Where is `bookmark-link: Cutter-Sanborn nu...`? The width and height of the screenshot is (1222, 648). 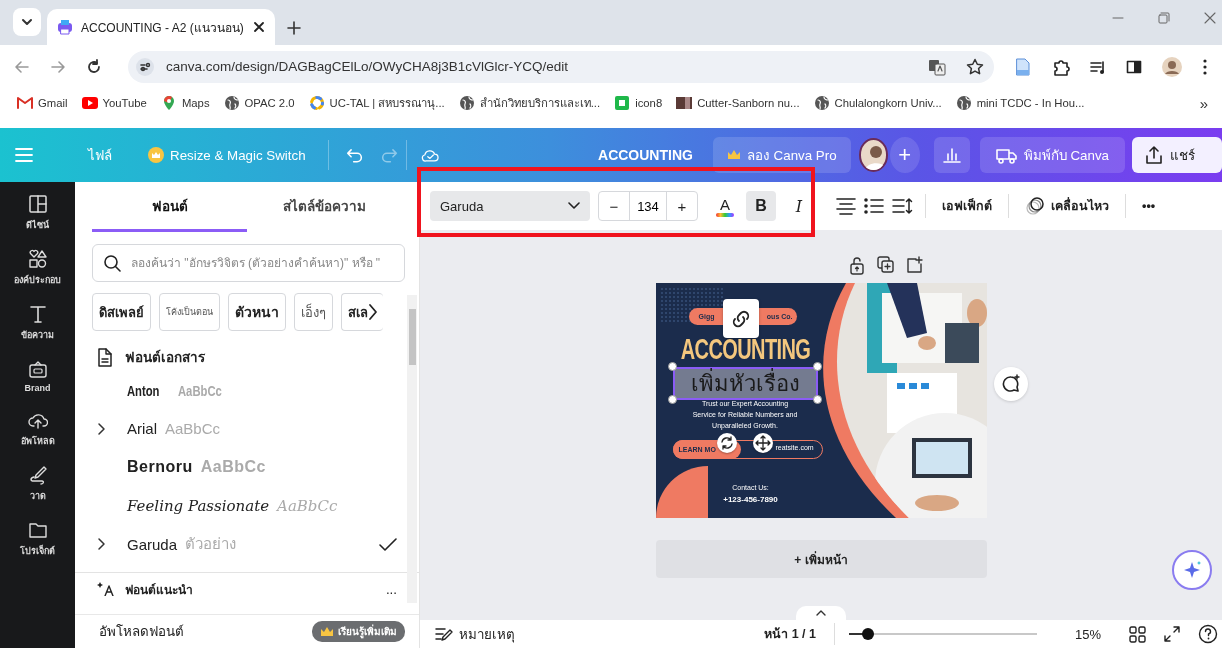
bookmark-link: Cutter-Sanborn nu... is located at coordinates (738, 103).